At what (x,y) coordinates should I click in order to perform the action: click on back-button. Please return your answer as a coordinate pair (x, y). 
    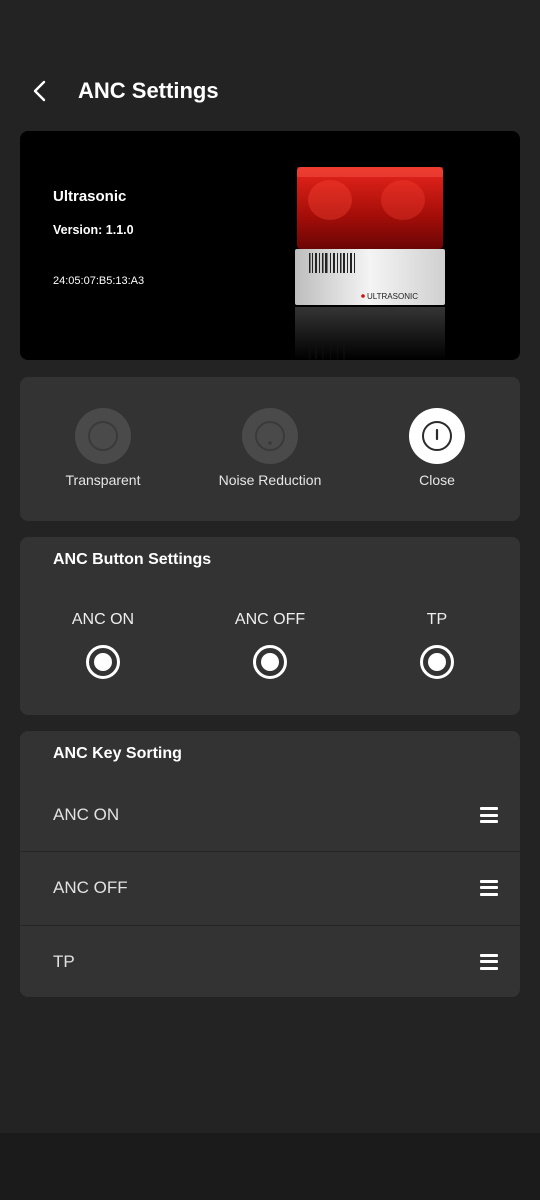
    Looking at the image, I should click on (40, 91).